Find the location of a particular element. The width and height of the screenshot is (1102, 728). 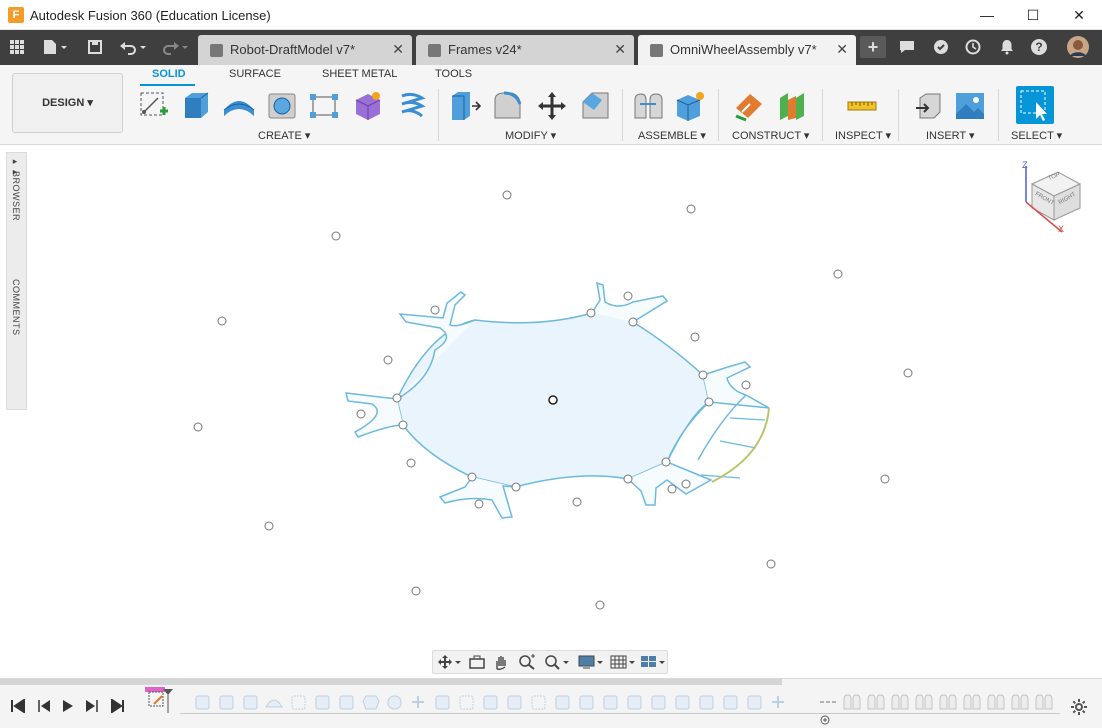

zoom-icon is located at coordinates (557, 662).